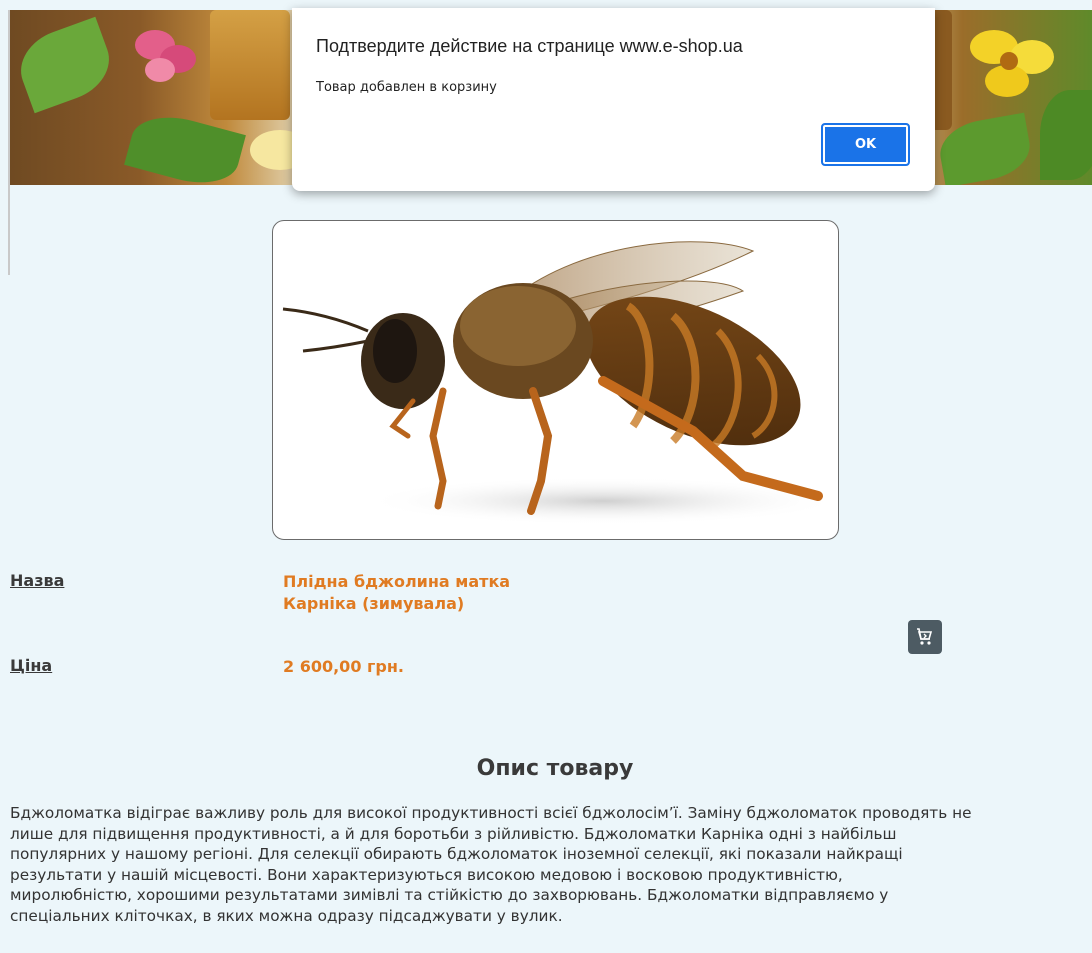 This screenshot has width=1092, height=953. I want to click on description-title: Опис товару, so click(555, 768).